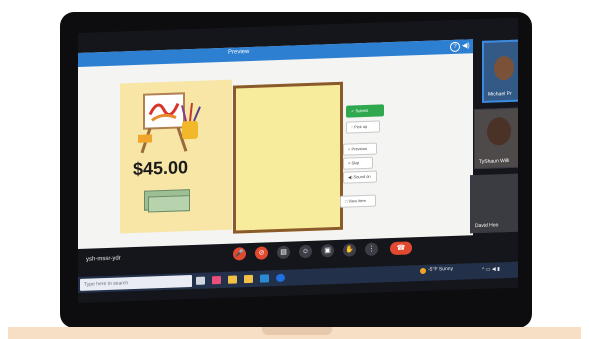 The height and width of the screenshot is (339, 589). What do you see at coordinates (239, 254) in the screenshot?
I see `mic-off-icon: 🎤` at bounding box center [239, 254].